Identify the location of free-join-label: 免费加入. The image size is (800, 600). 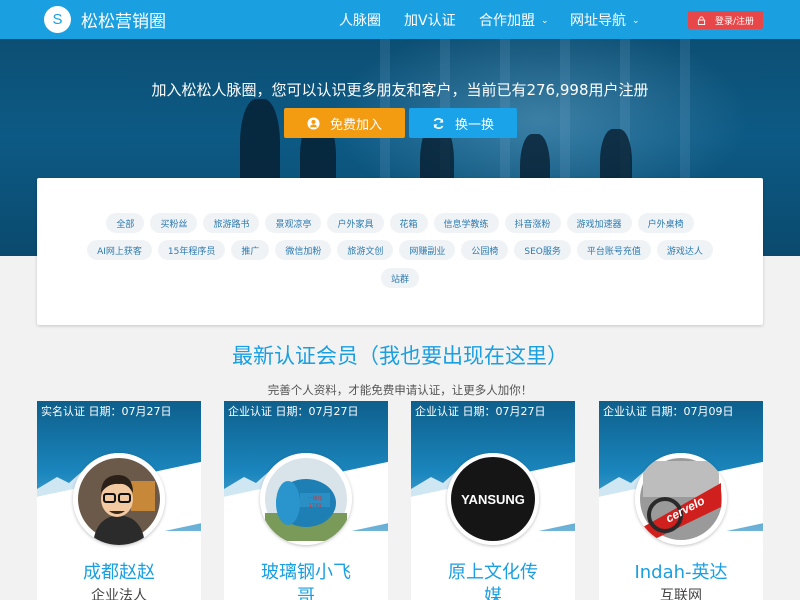
(355, 125).